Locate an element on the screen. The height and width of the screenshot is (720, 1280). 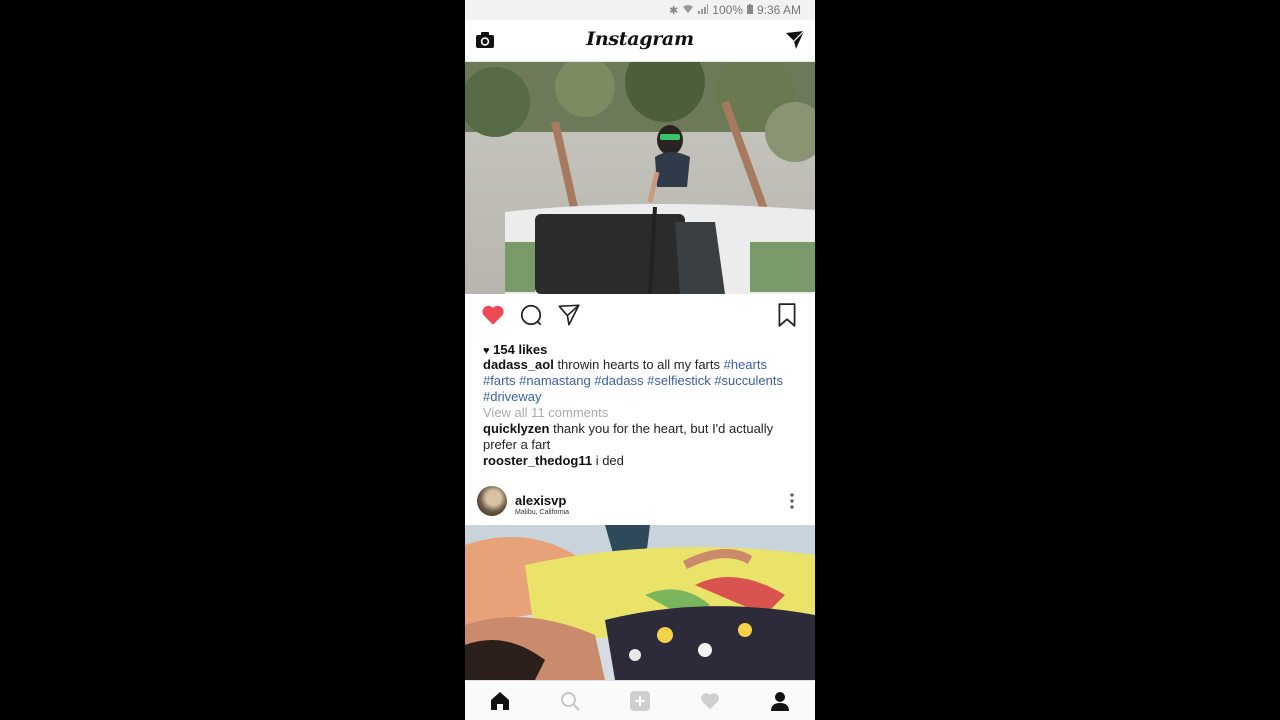
status-time: 9:36 AM is located at coordinates (778, 10).